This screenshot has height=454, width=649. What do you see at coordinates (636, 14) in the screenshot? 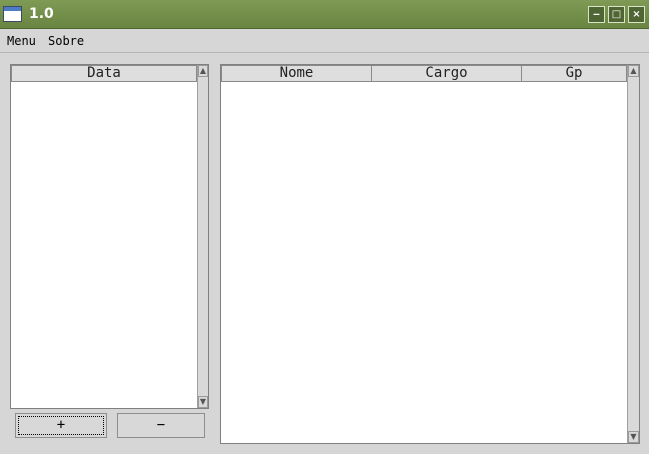
I see `close-button: ×` at bounding box center [636, 14].